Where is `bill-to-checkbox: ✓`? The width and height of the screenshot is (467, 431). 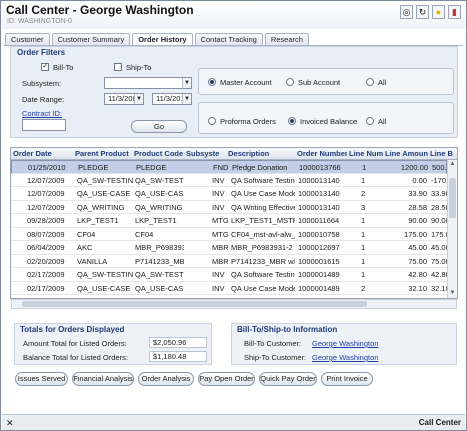
bill-to-checkbox: ✓ is located at coordinates (45, 67).